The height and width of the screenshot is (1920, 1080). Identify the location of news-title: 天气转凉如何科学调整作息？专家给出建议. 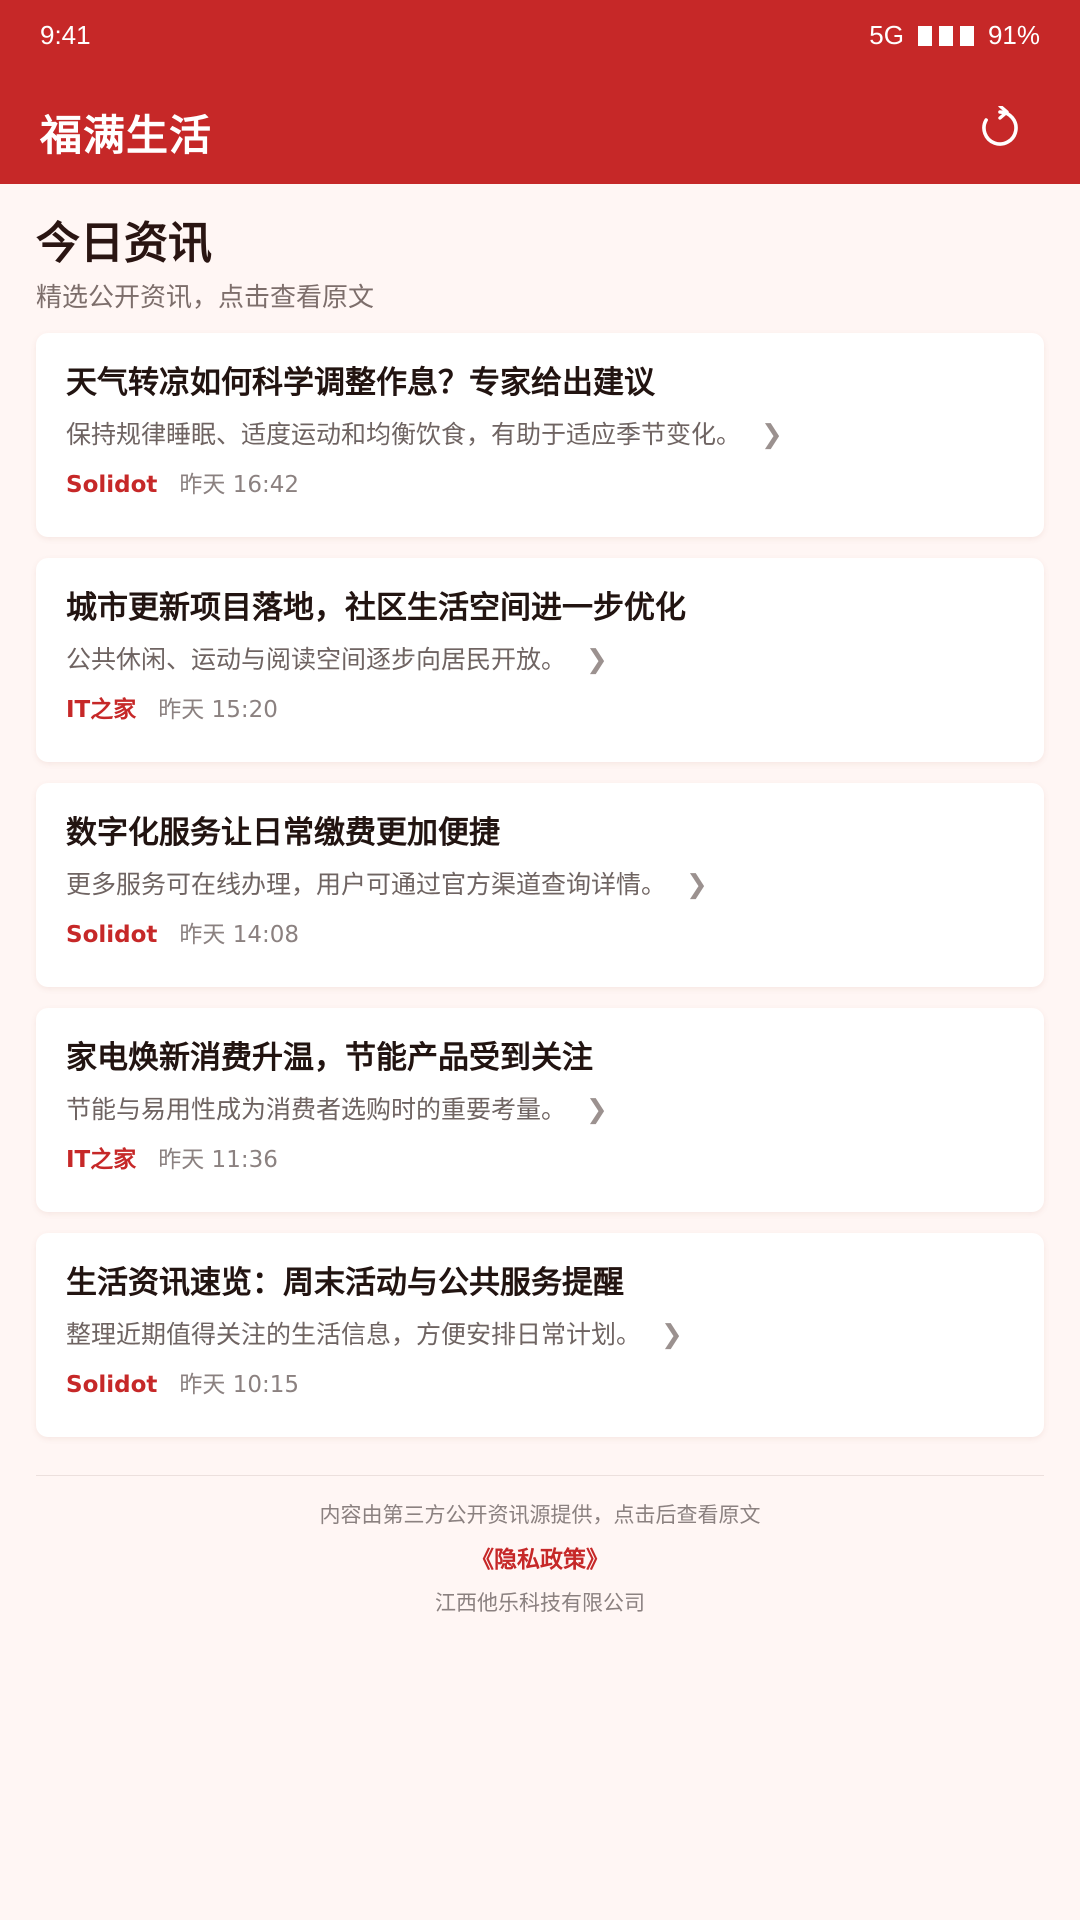
(360, 383).